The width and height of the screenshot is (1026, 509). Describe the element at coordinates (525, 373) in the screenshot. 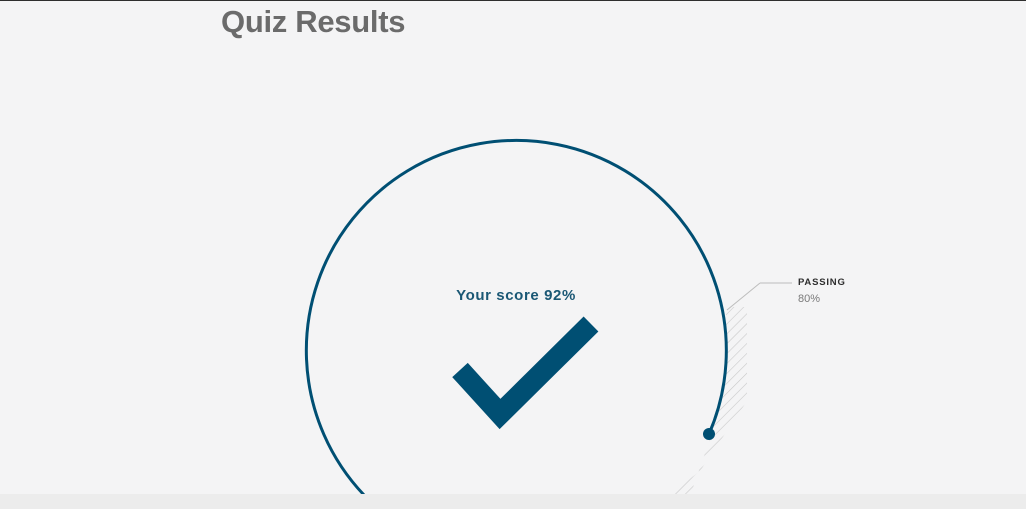

I see `checkmark-icon` at that location.